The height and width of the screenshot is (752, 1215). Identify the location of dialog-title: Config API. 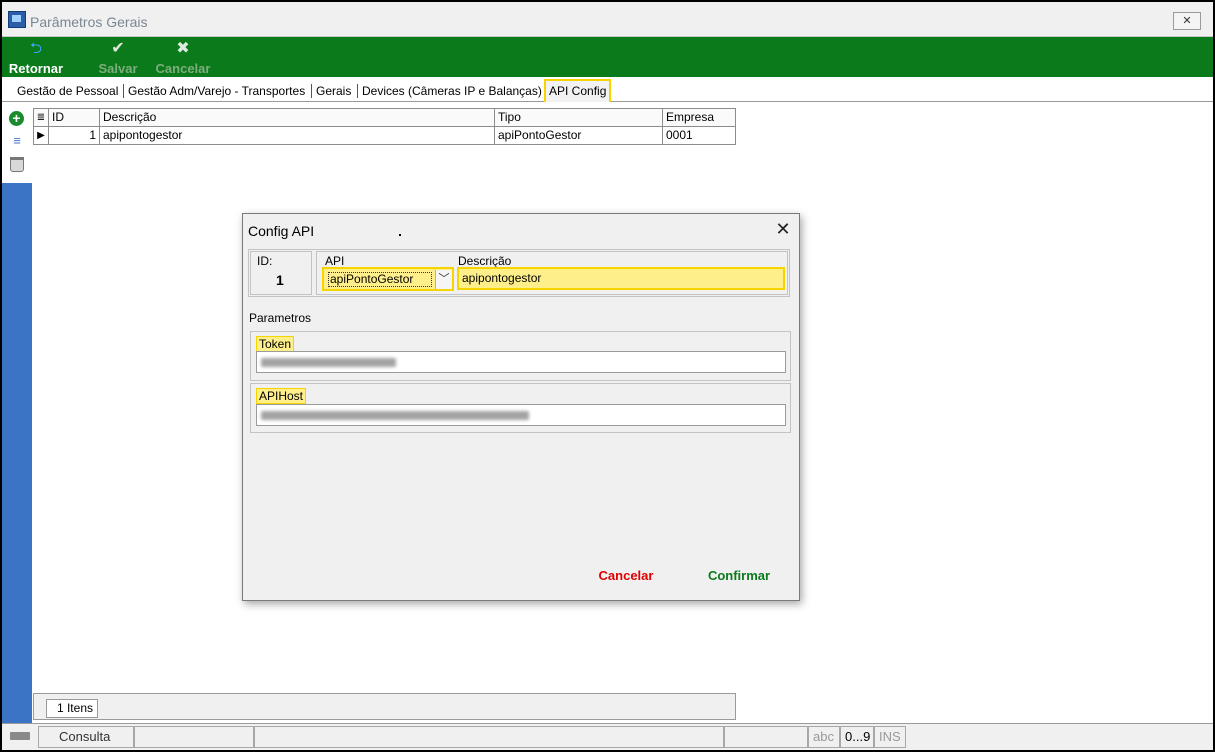
(281, 231).